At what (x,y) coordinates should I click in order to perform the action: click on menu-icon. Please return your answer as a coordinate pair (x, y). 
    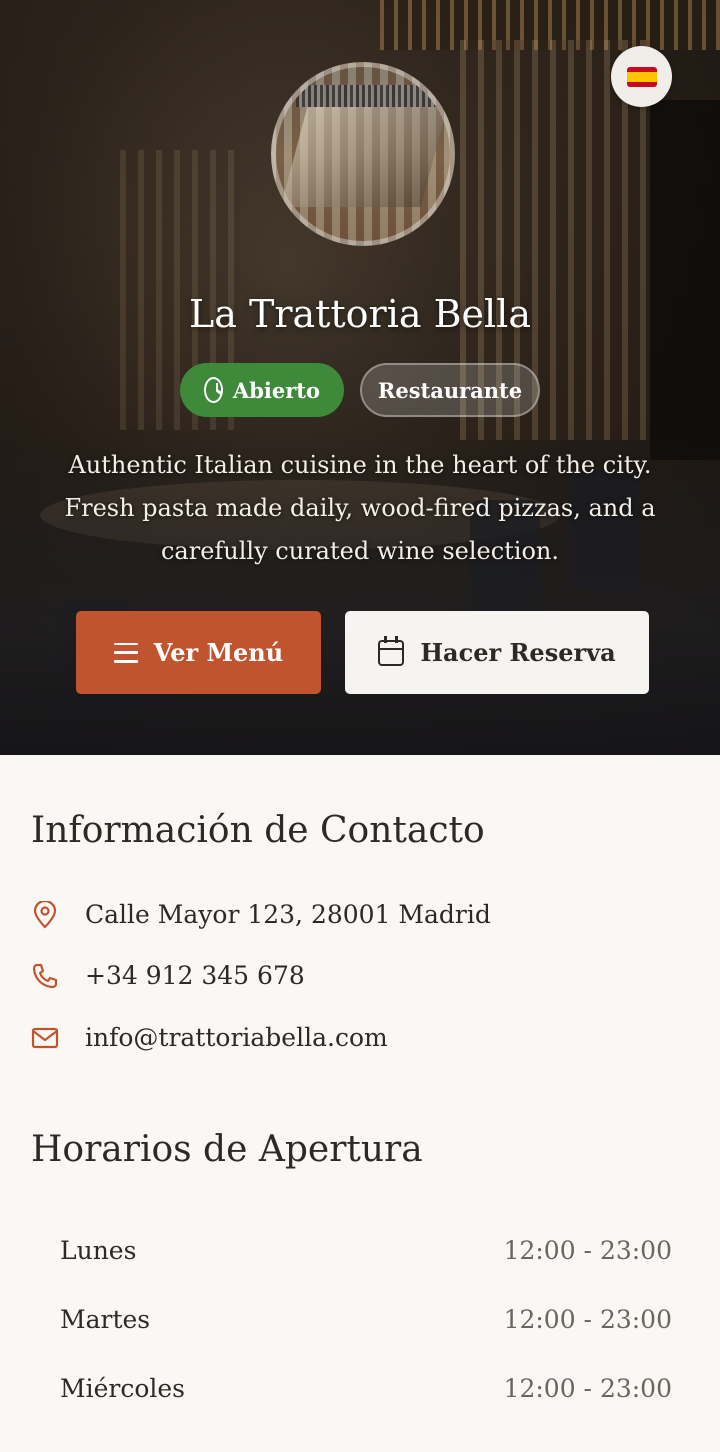
    Looking at the image, I should click on (125, 652).